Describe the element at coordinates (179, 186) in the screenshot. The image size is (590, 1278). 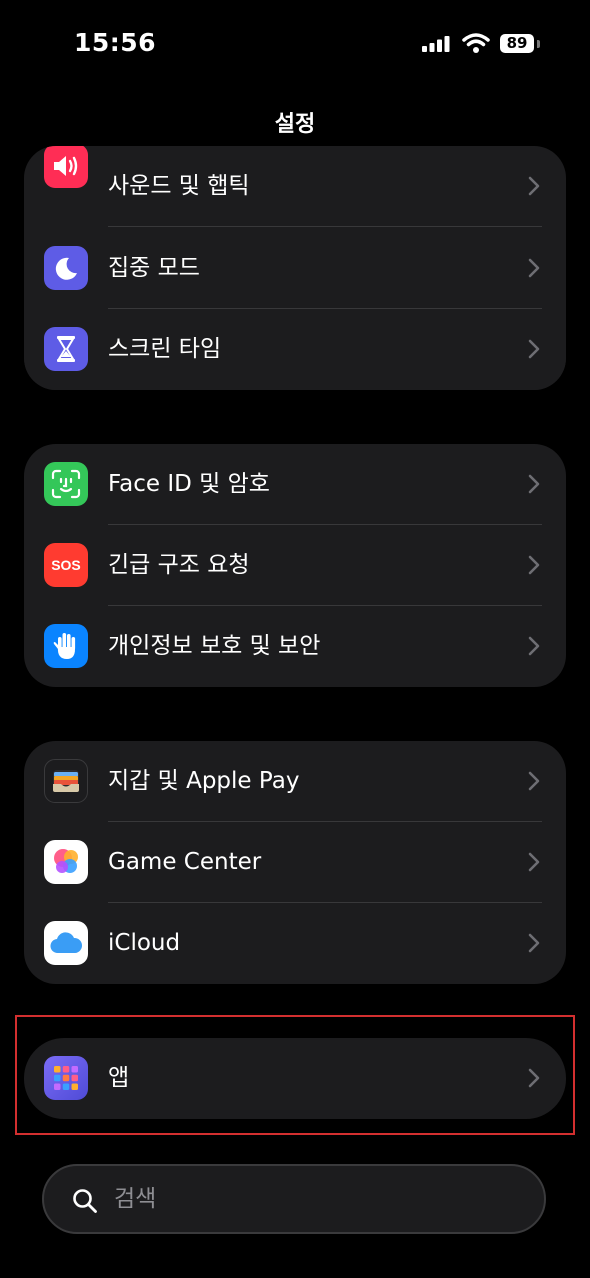
I see `row-label: 사운드 및 햅틱` at that location.